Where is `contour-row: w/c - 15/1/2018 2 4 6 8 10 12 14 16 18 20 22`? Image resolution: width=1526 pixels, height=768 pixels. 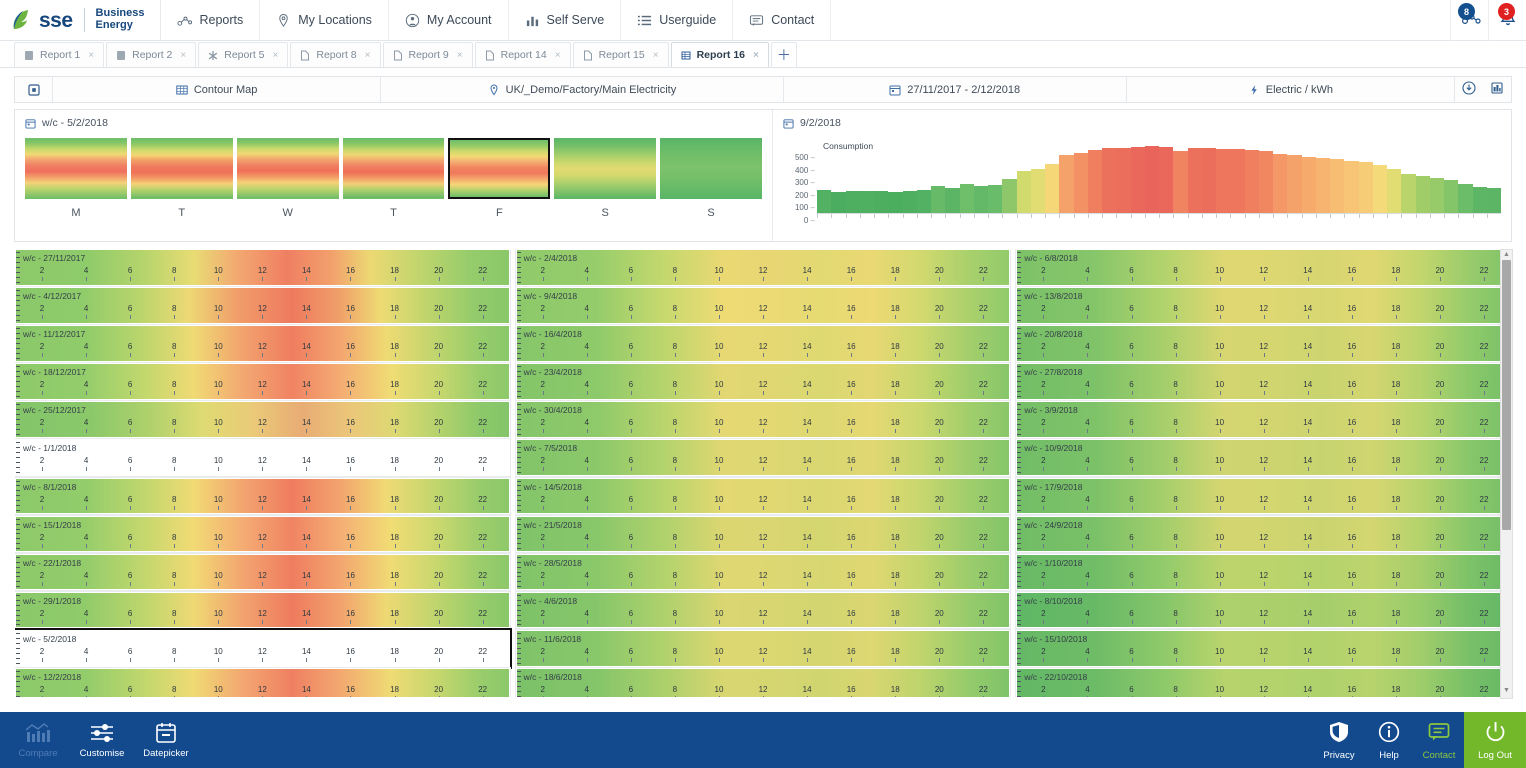 contour-row: w/c - 15/1/2018 2 4 6 8 10 12 14 16 18 20 22 is located at coordinates (263, 534).